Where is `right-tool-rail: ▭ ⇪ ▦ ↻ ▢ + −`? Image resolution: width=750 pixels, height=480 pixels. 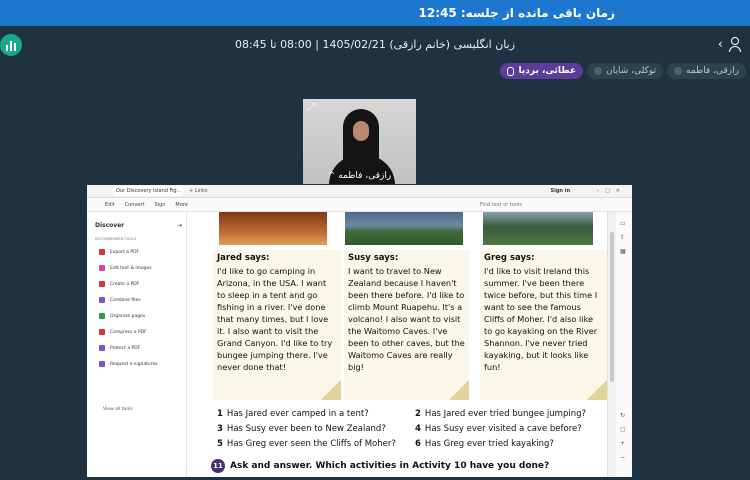
right-tool-rail: ▭ ⇪ ▦ ↻ ▢ + − is located at coordinates (624, 344).